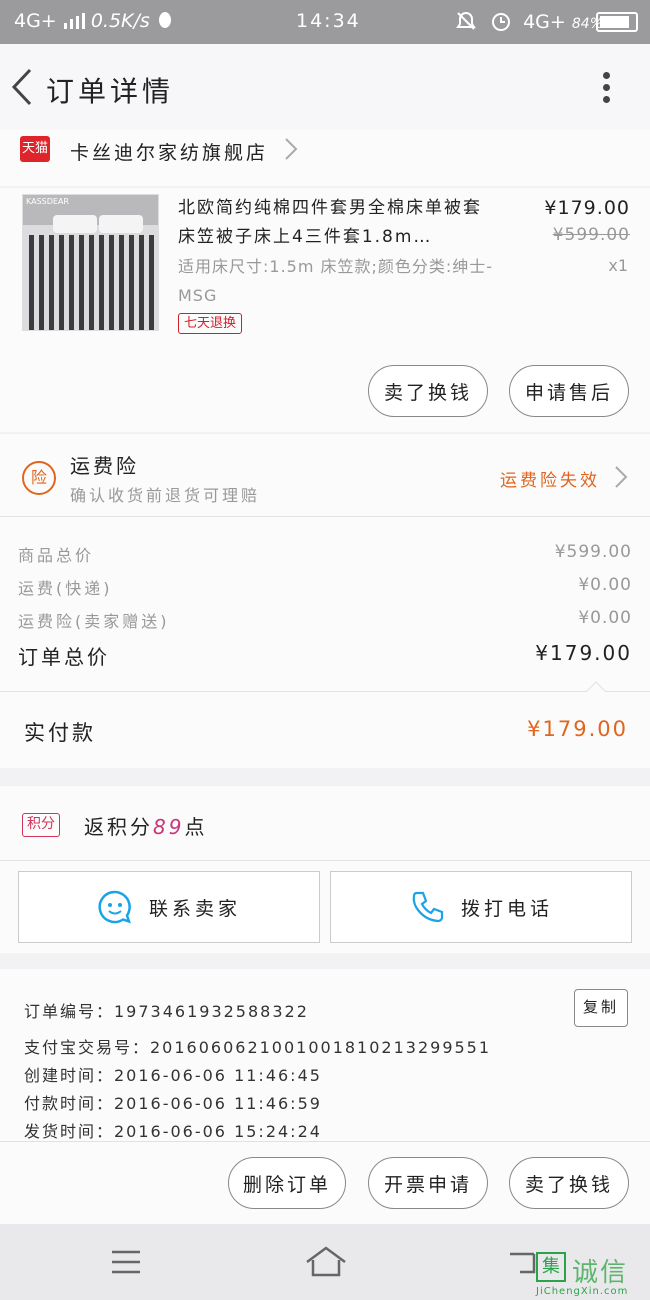 This screenshot has width=650, height=1300. What do you see at coordinates (114, 907) in the screenshot?
I see `chat-bubble-icon` at bounding box center [114, 907].